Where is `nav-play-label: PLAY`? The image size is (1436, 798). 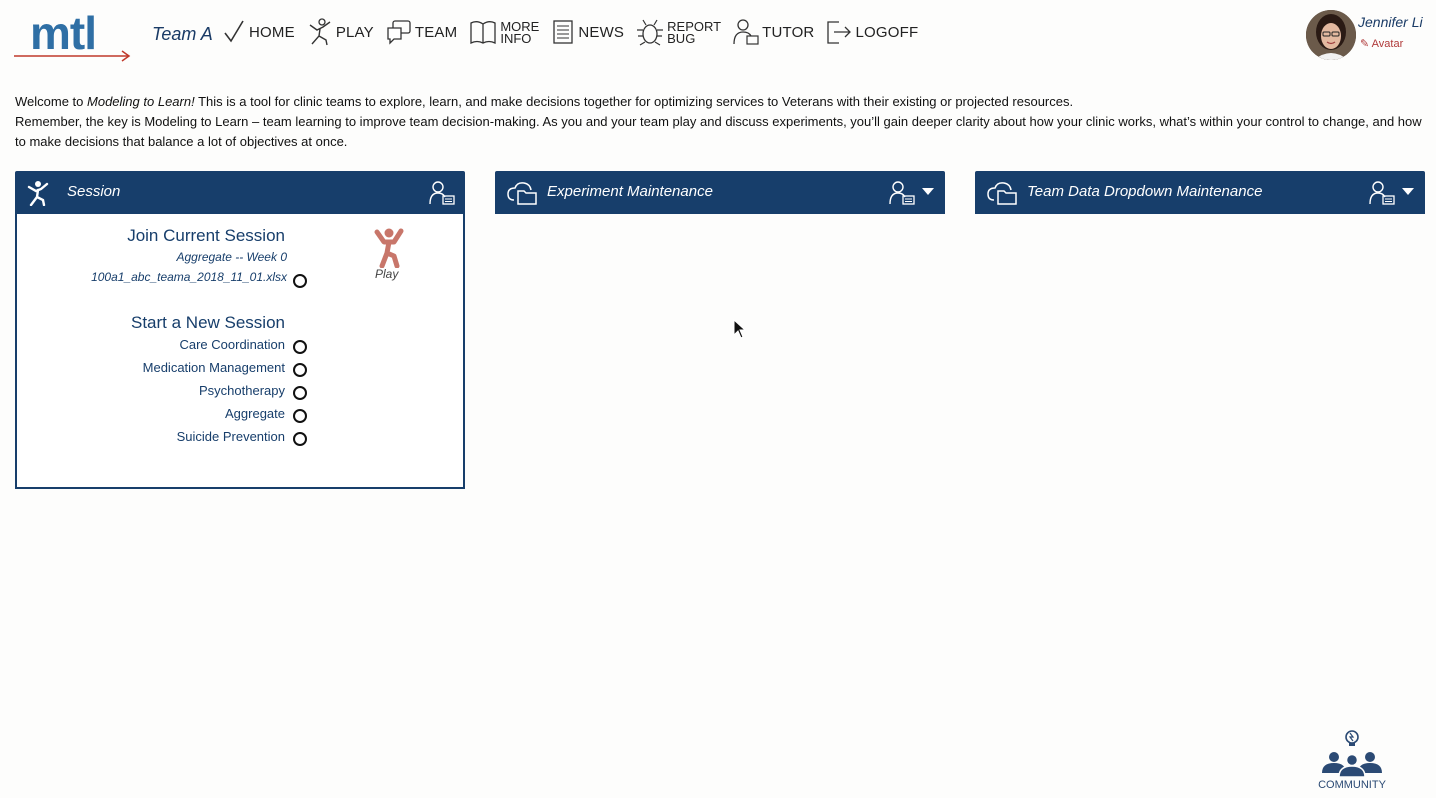
nav-play-label: PLAY is located at coordinates (354, 32).